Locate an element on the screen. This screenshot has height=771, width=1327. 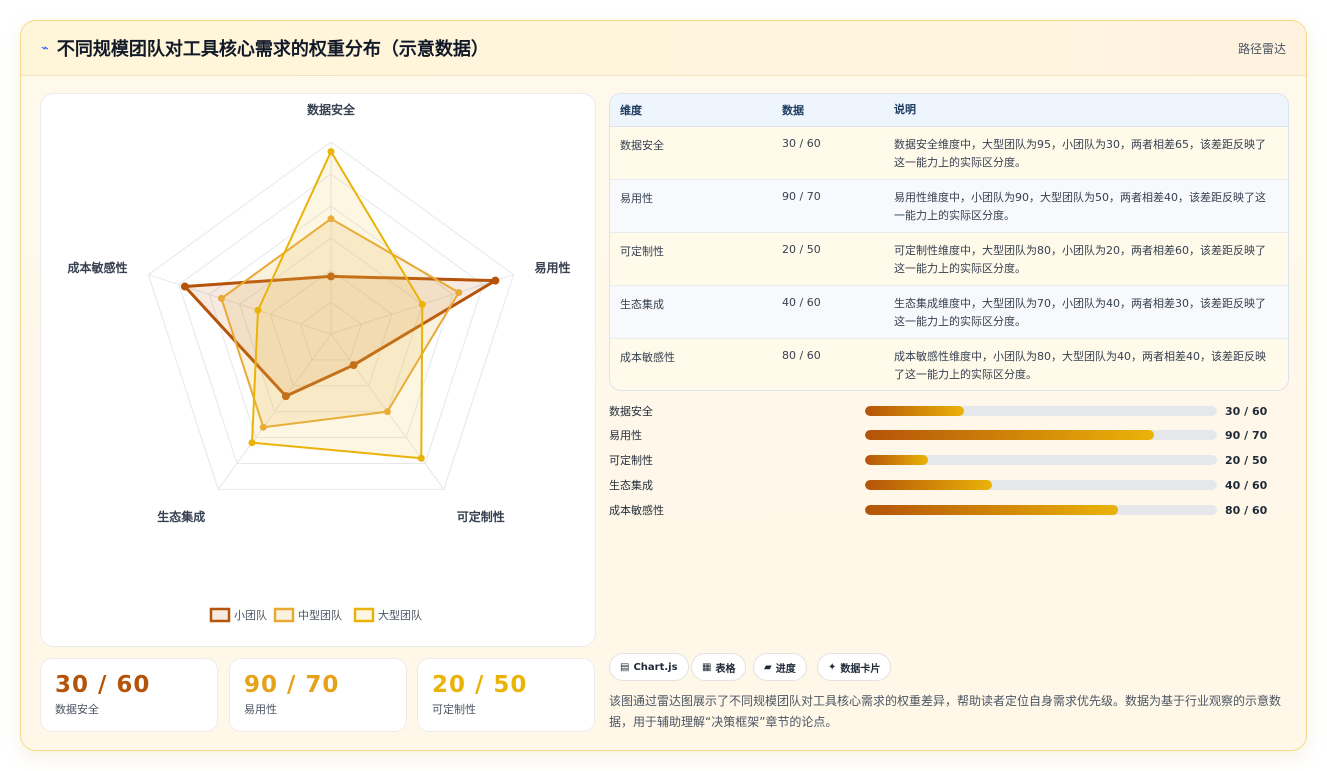
progress-value: 80 / 60 is located at coordinates (1246, 510).